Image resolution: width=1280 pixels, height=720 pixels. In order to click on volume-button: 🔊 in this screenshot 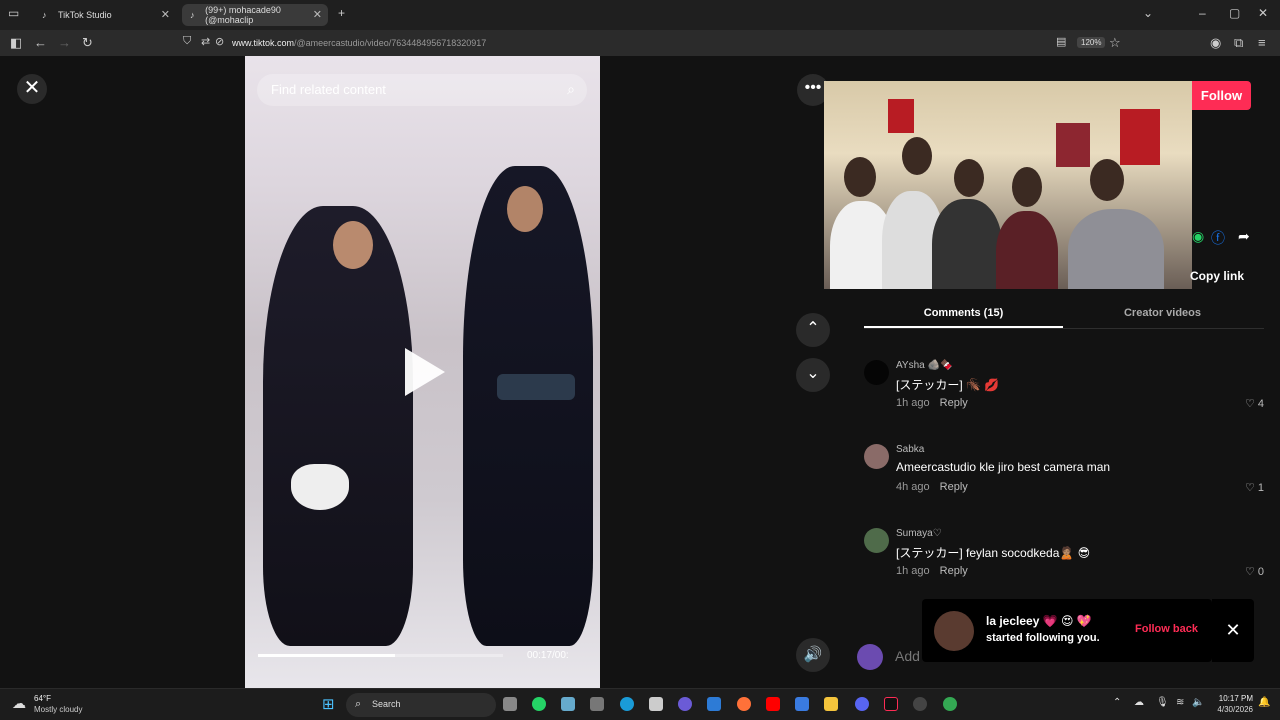, I will do `click(813, 655)`.